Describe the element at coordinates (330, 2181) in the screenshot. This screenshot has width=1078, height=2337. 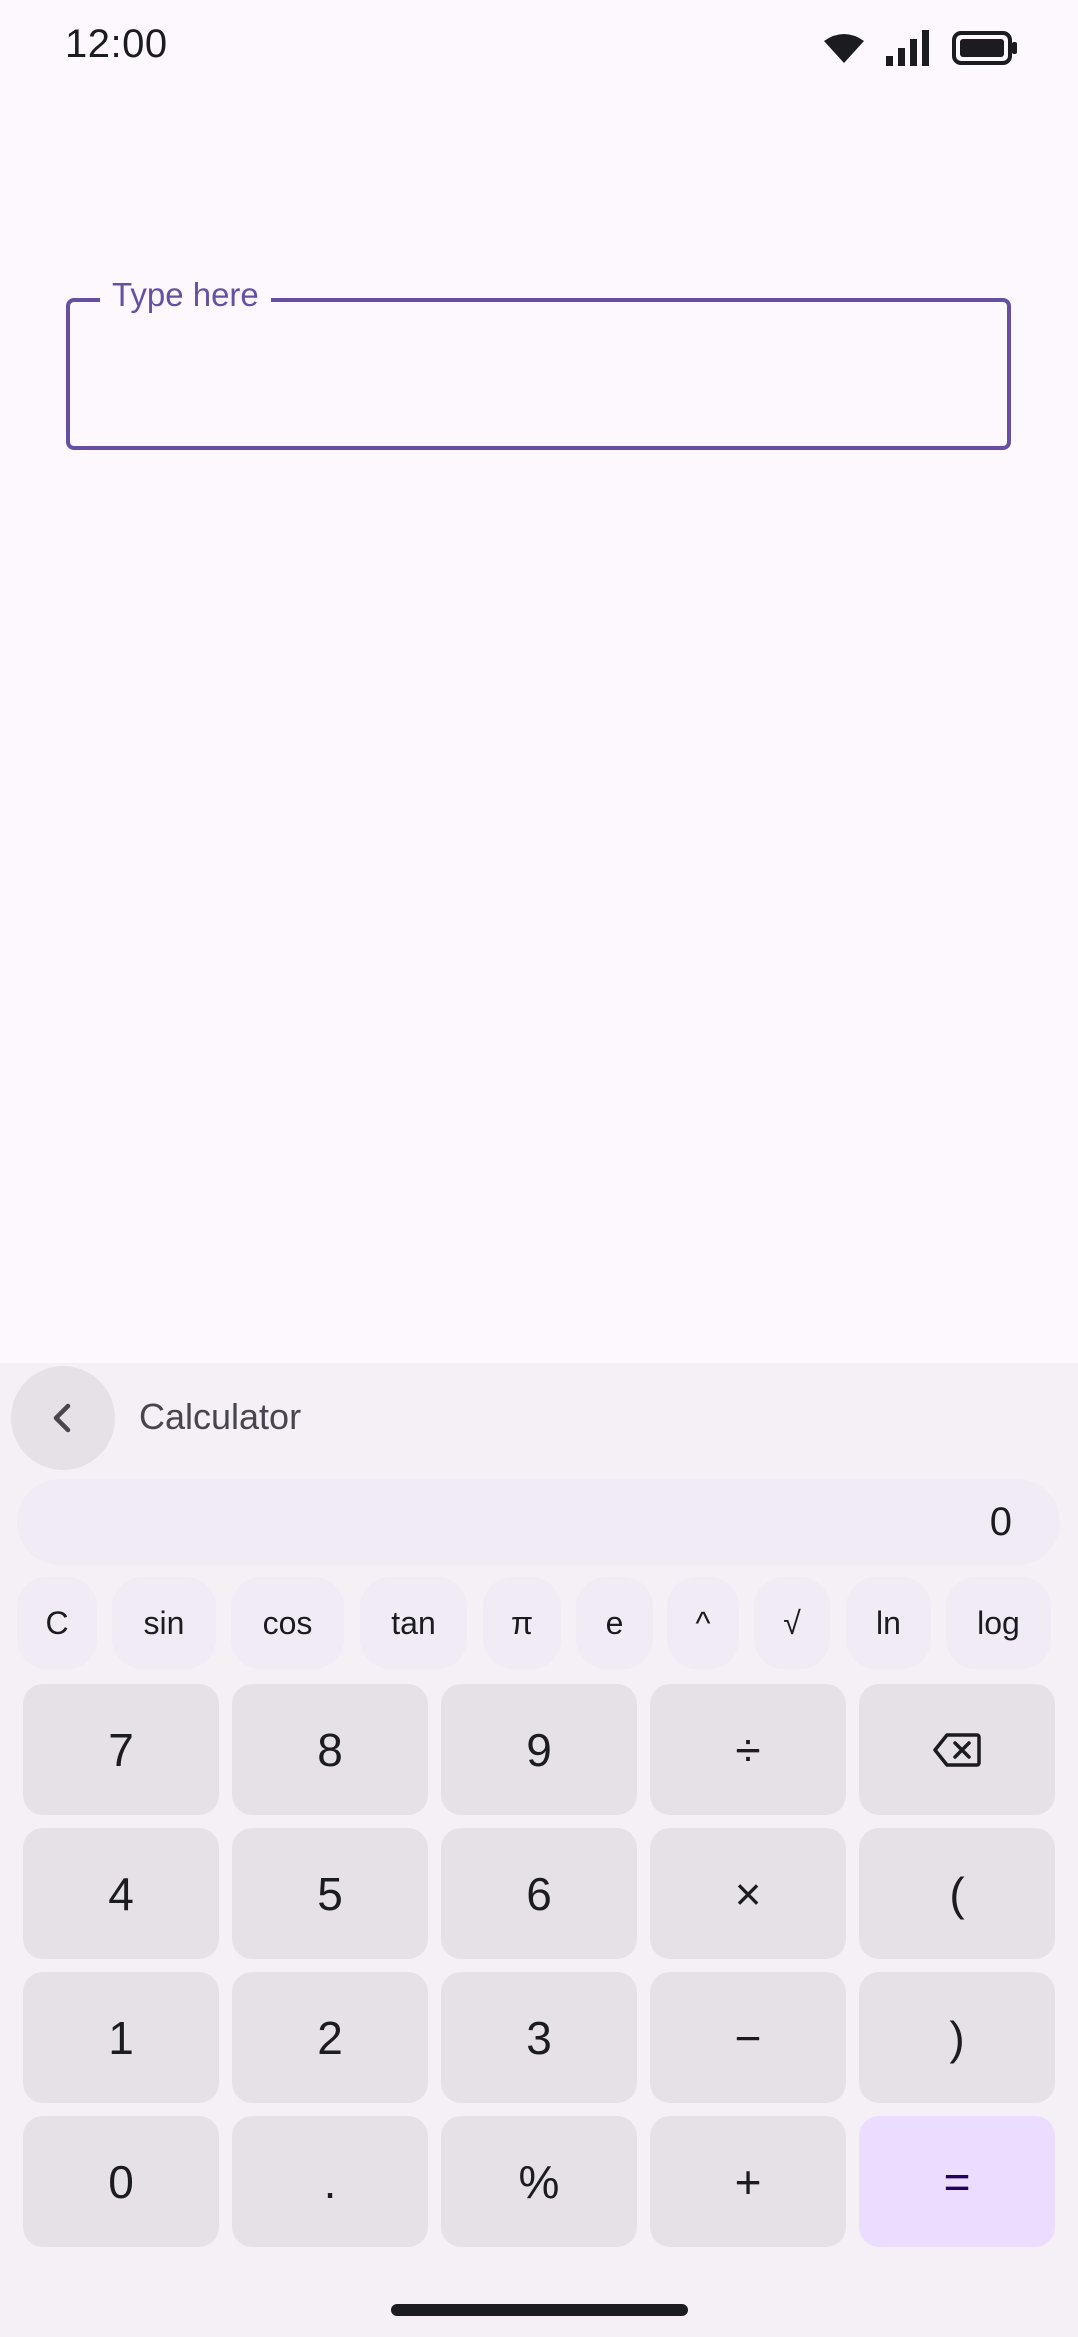
I see `decimal-key: .` at that location.